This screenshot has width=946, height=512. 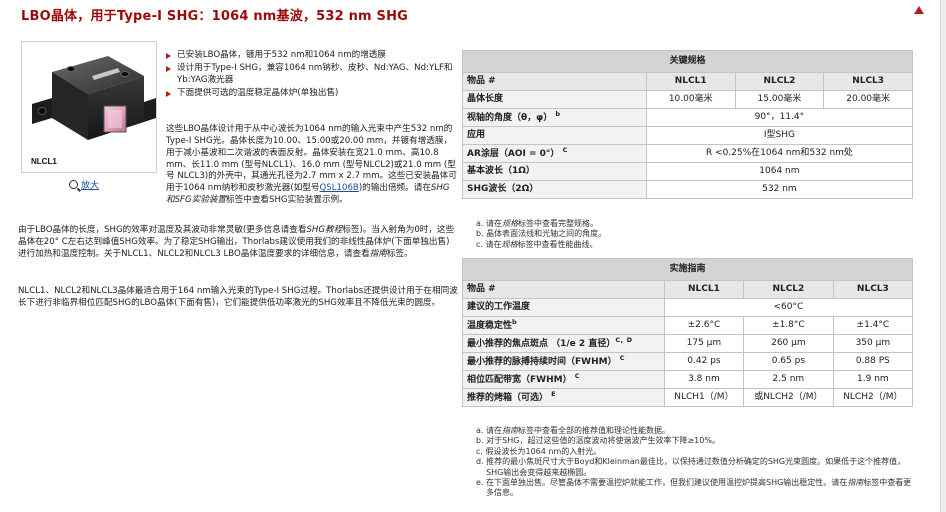 What do you see at coordinates (868, 81) in the screenshot?
I see `key-specs-col-nlcl3: NLCL3` at bounding box center [868, 81].